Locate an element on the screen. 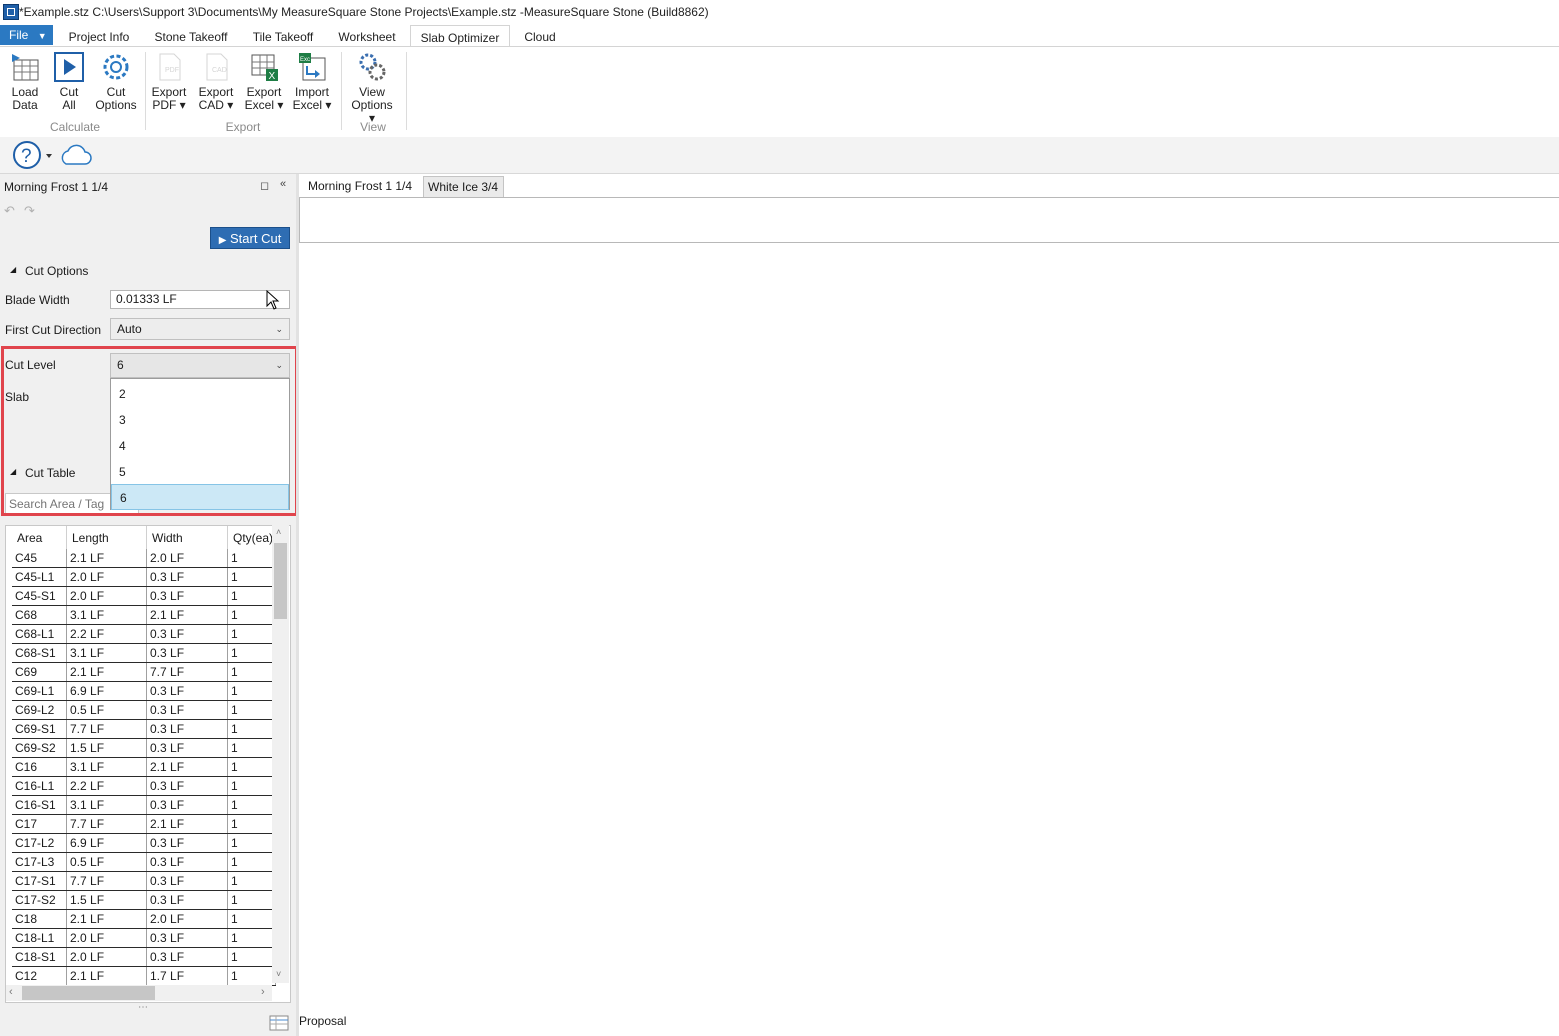 This screenshot has width=1559, height=1036. view-options-label-1: View is located at coordinates (372, 92).